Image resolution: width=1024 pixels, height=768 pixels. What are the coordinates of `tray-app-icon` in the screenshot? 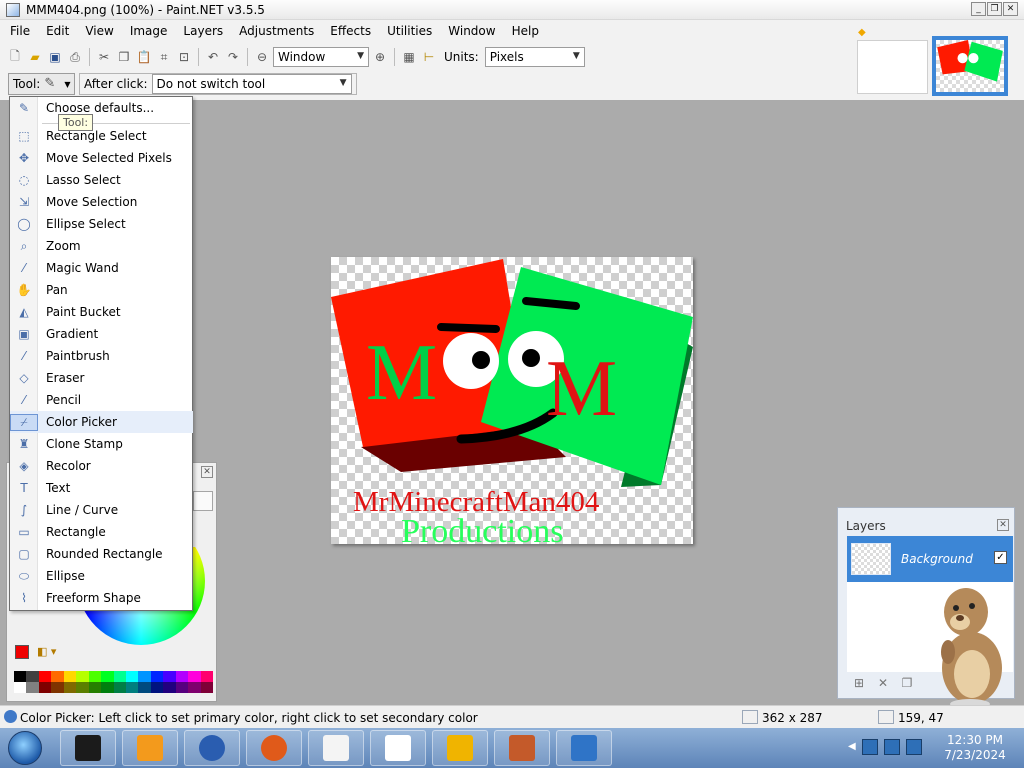 It's located at (870, 747).